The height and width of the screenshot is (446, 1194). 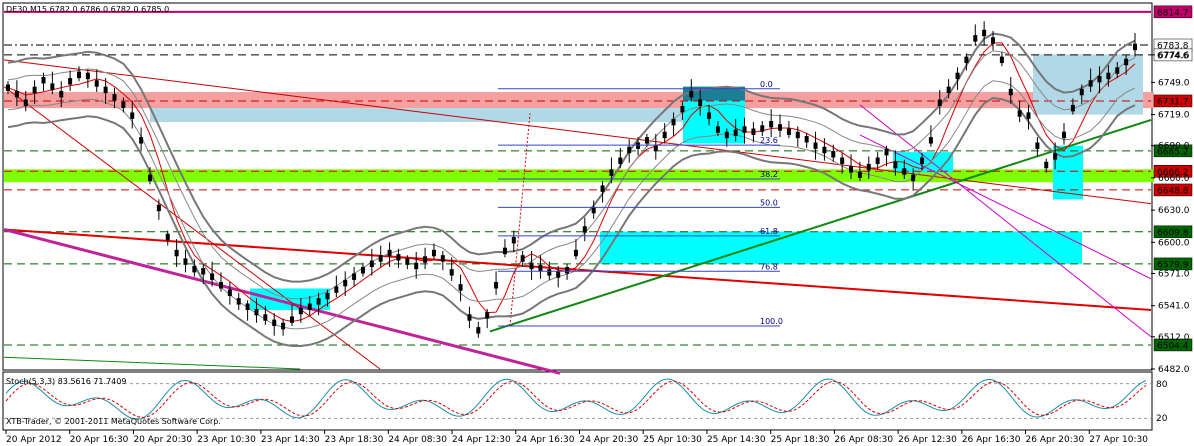 I want to click on stoch-level-80: 80, so click(x=1162, y=385).